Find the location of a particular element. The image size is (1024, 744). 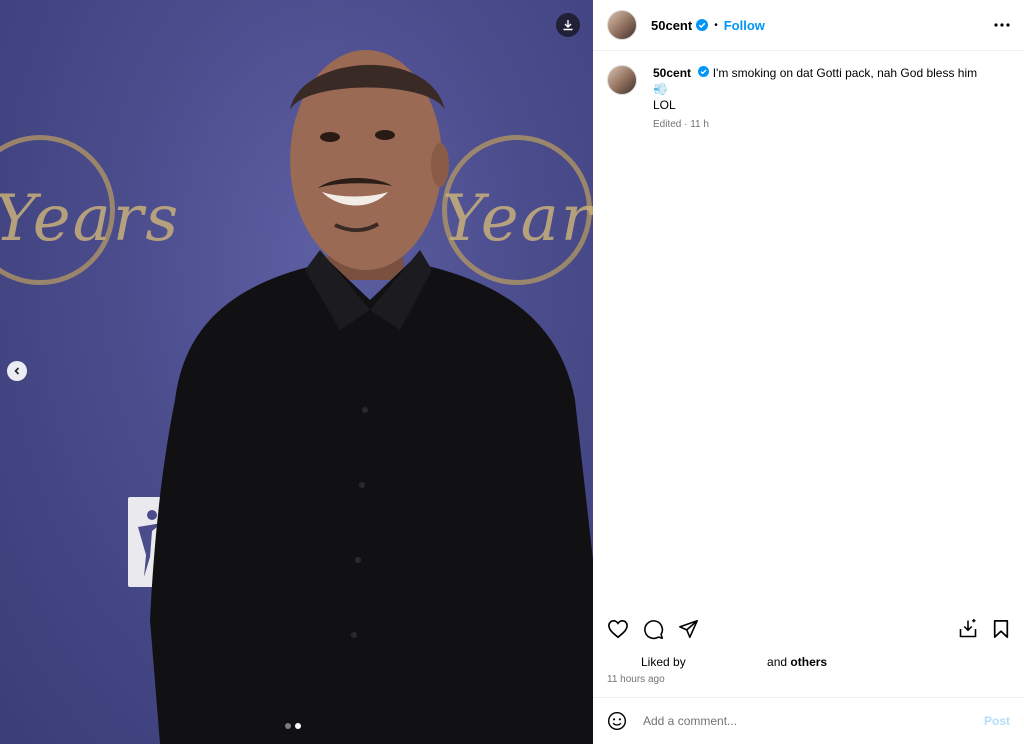

comment-input is located at coordinates (812, 721).